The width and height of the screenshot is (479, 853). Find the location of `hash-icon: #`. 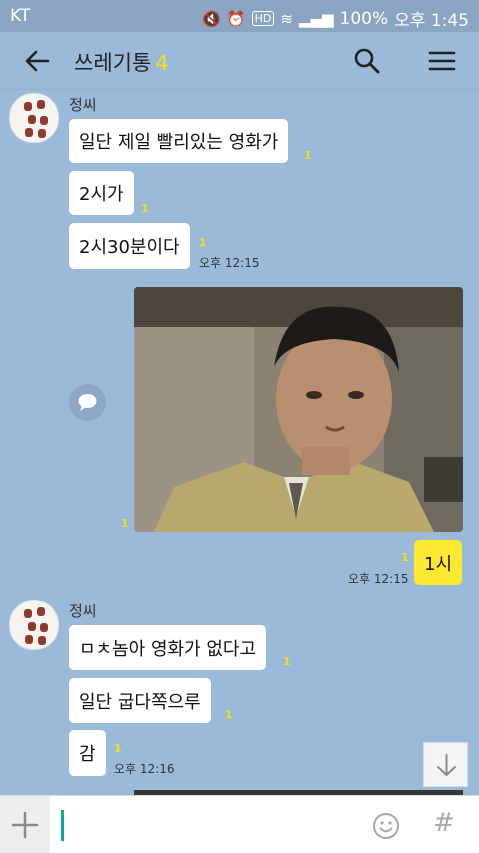

hash-icon: # is located at coordinates (444, 823).